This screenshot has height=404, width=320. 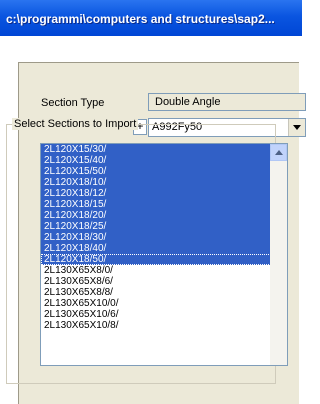 What do you see at coordinates (156, 303) in the screenshot?
I see `list-item: 2L130X65X10/0/` at bounding box center [156, 303].